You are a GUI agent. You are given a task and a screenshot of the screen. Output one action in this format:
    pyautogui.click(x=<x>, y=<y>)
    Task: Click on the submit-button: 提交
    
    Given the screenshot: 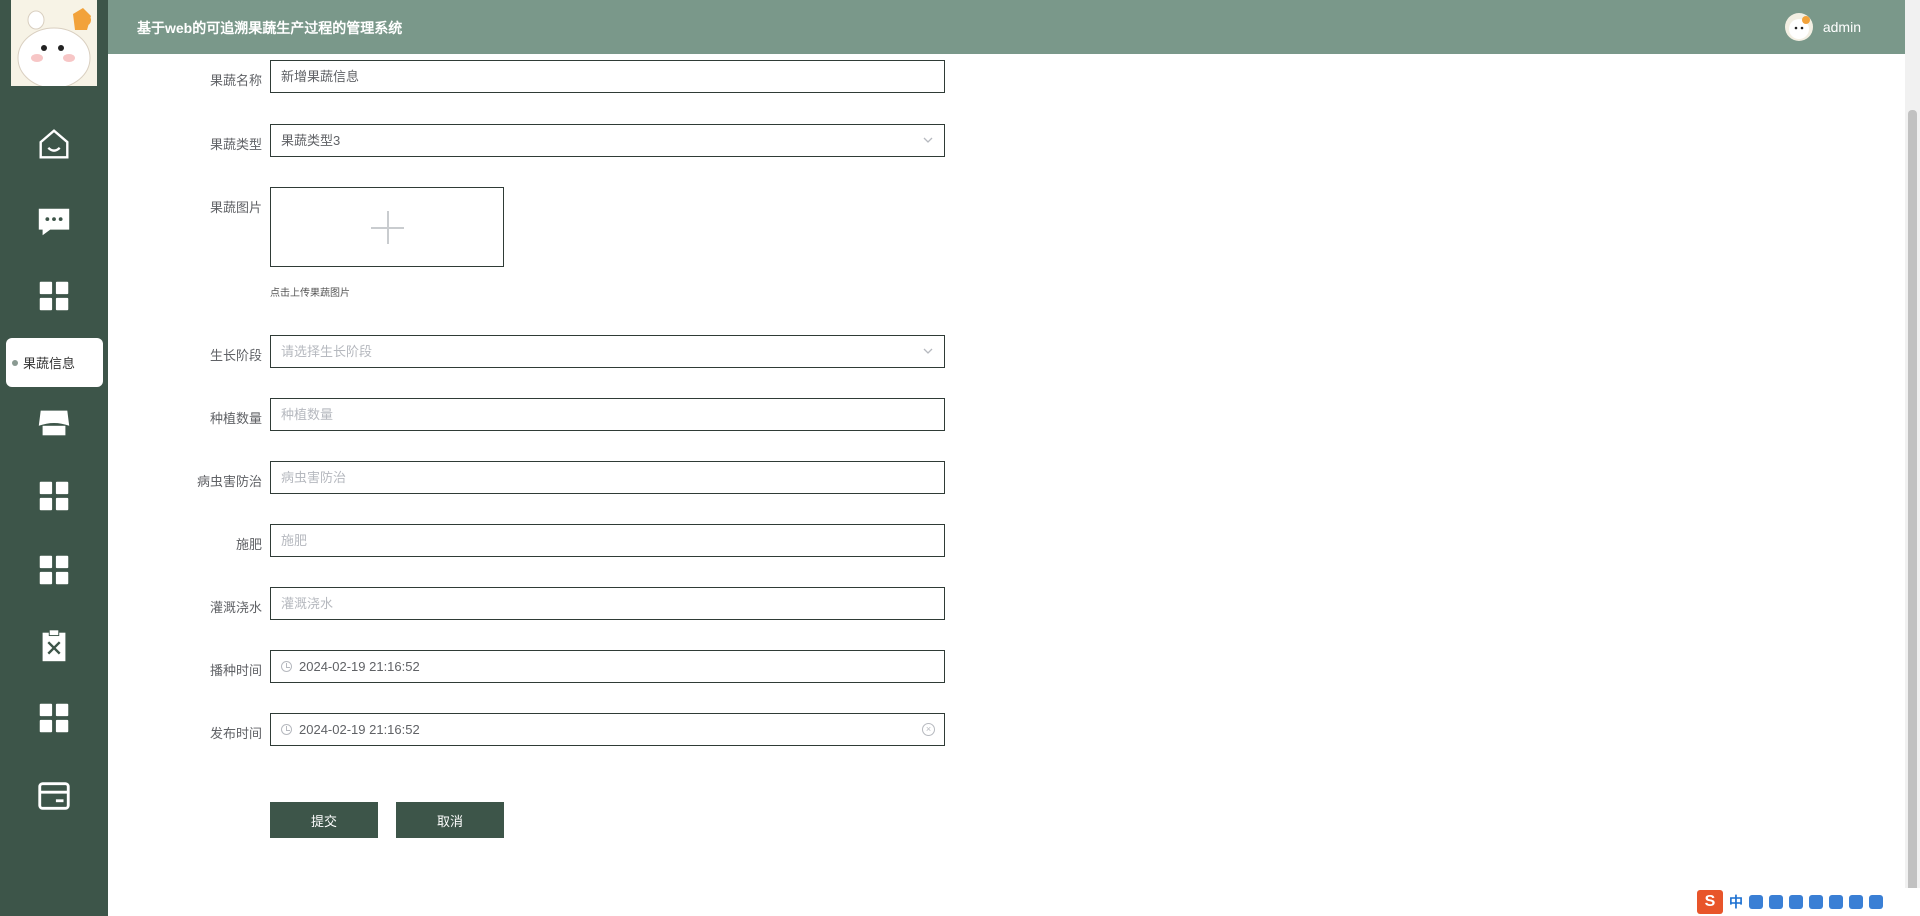 What is the action you would take?
    pyautogui.click(x=324, y=820)
    